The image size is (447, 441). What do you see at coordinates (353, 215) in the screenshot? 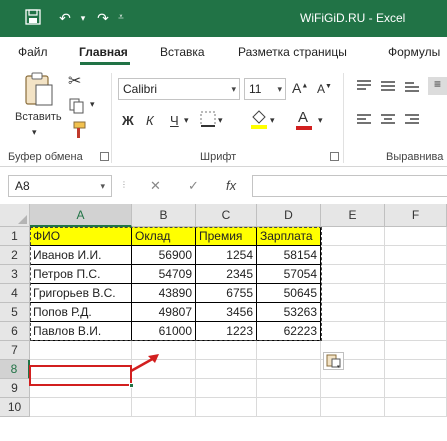
I see `column-header-e: E` at bounding box center [353, 215].